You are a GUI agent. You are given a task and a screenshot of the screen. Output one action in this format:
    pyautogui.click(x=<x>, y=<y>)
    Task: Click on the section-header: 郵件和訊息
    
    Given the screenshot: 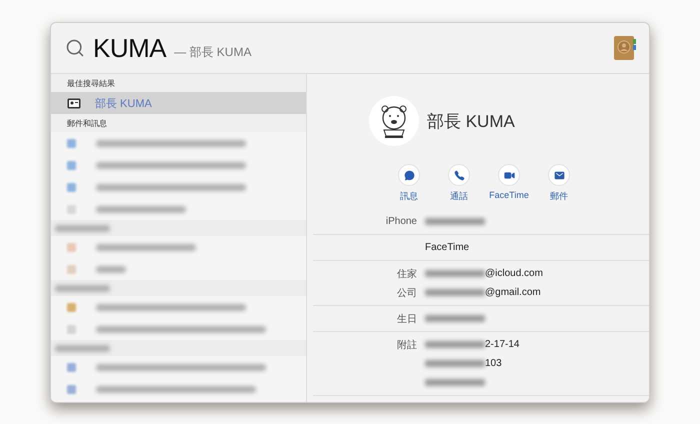 What is the action you would take?
    pyautogui.click(x=178, y=123)
    